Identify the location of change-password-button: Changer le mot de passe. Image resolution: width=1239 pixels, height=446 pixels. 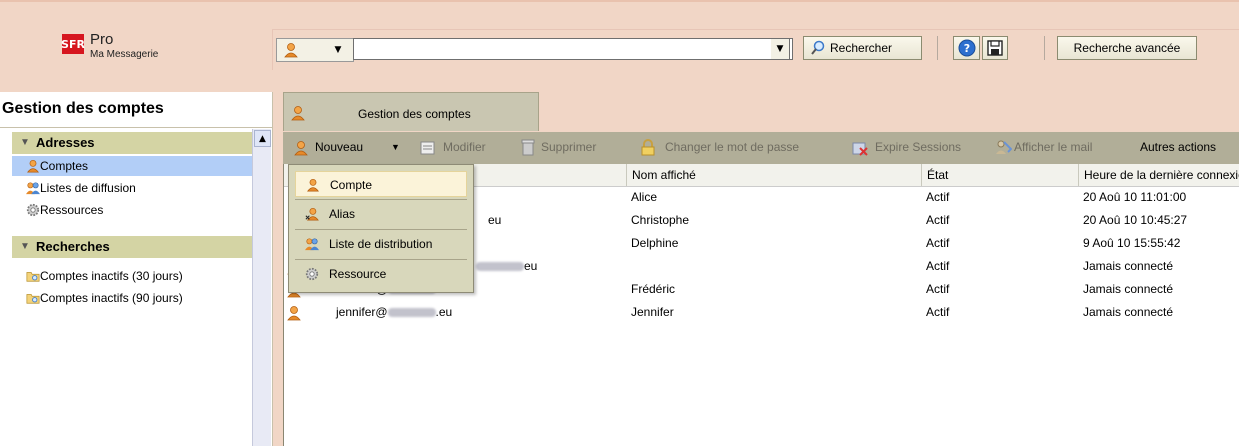
(732, 147).